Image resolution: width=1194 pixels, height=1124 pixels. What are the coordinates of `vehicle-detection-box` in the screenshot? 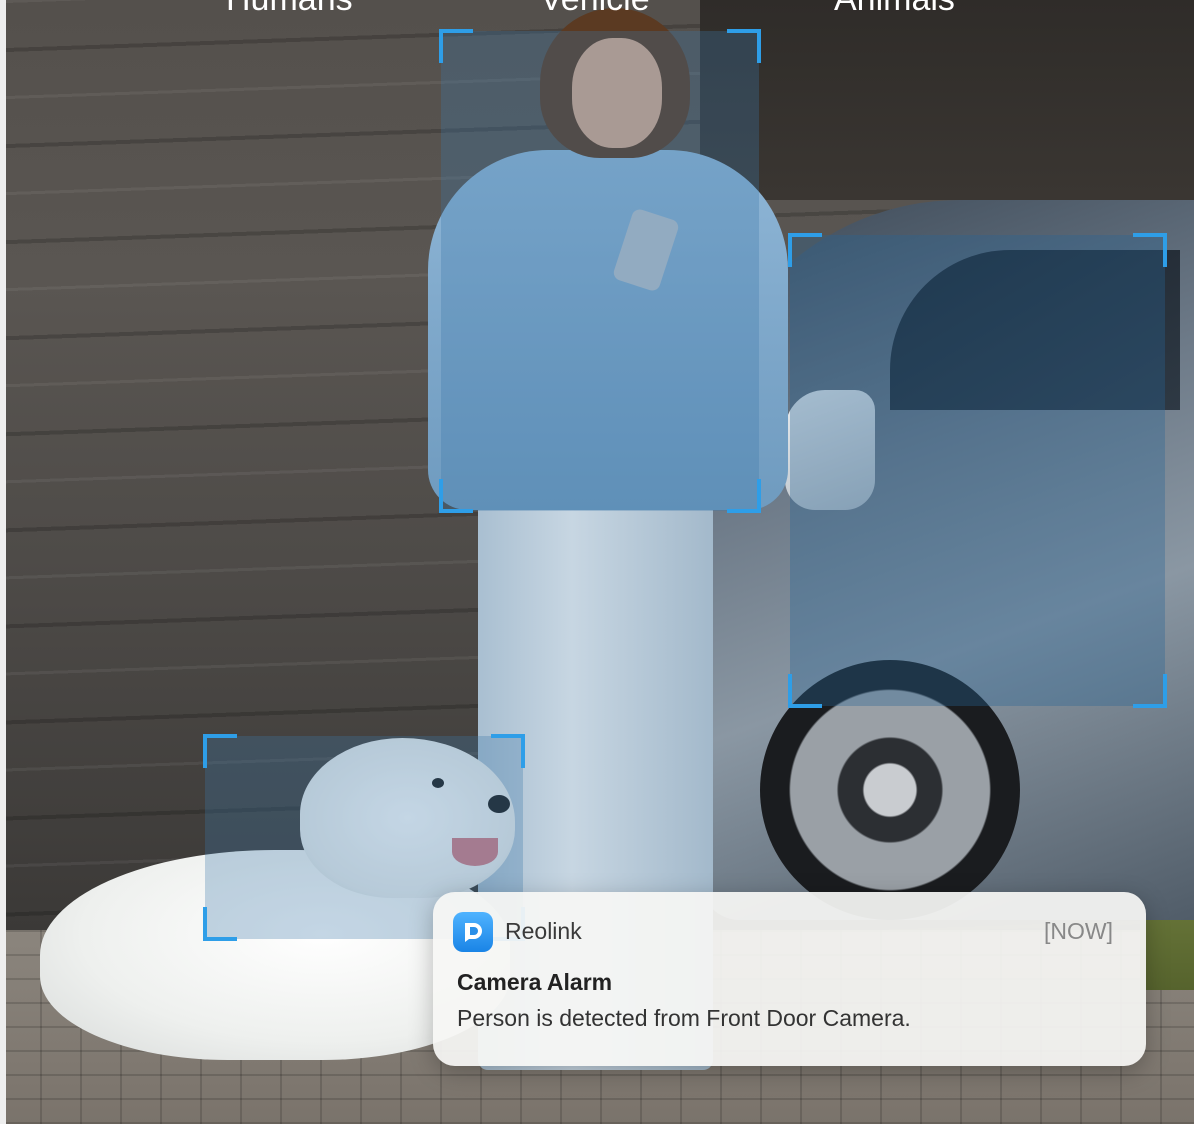 It's located at (977, 470).